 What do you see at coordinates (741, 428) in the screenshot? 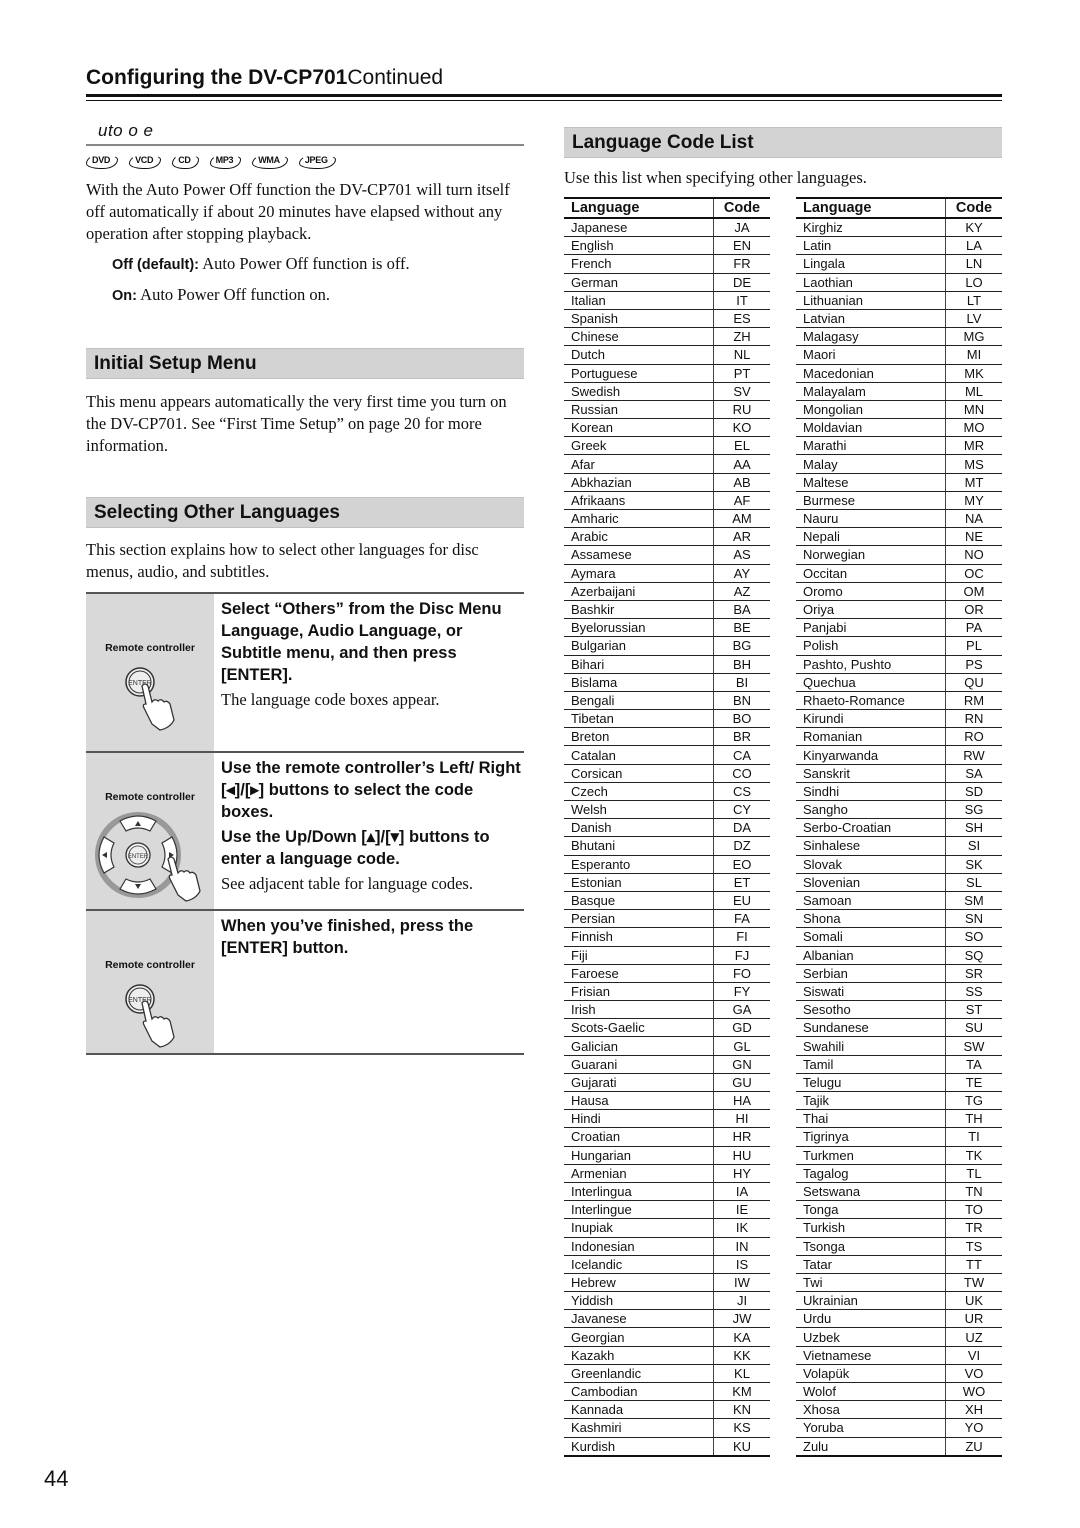
I see `language-code: KO` at bounding box center [741, 428].